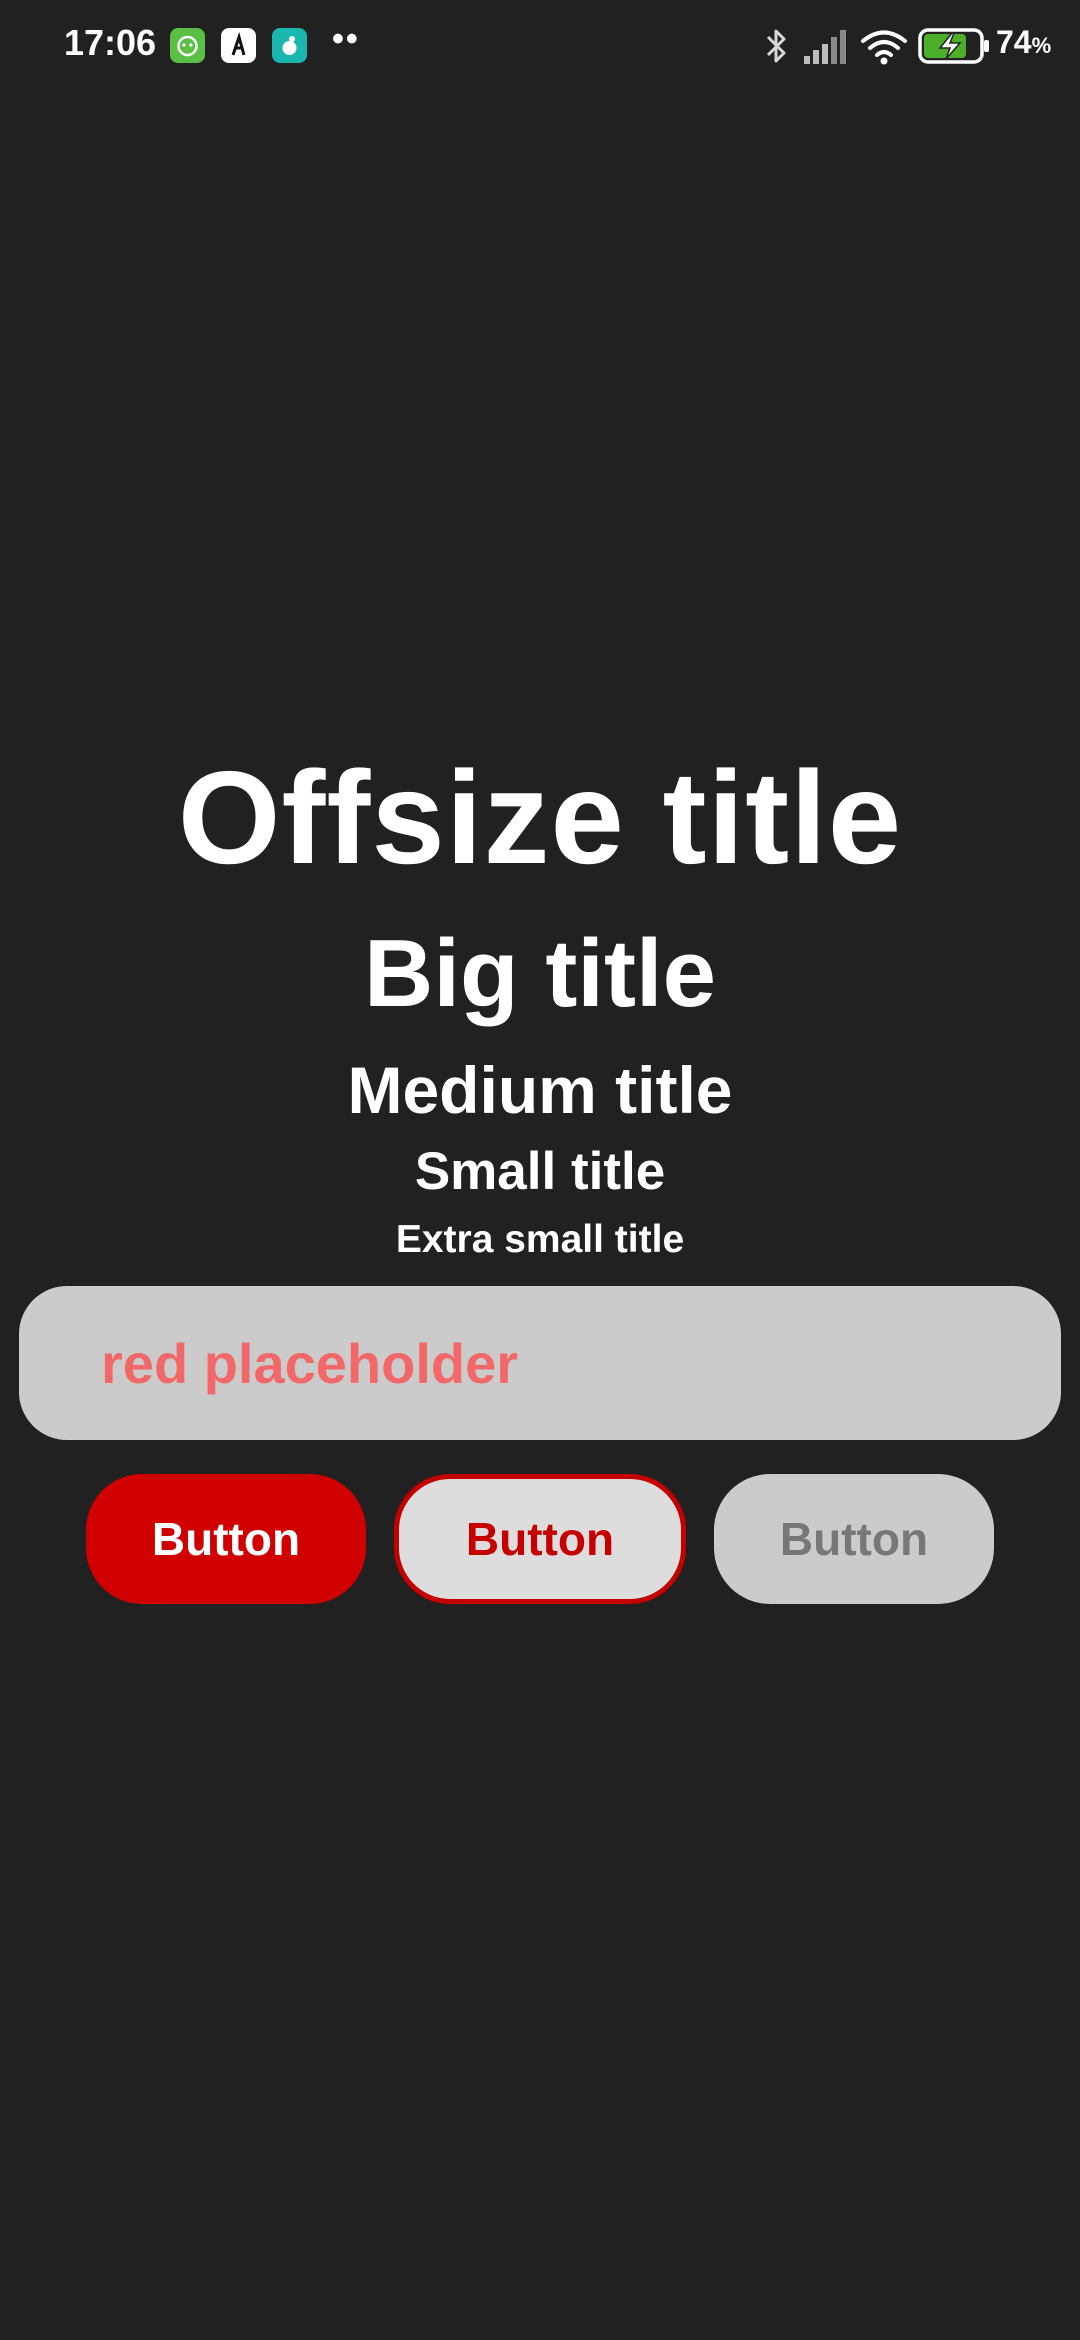 The image size is (1080, 2340). Describe the element at coordinates (187, 45) in the screenshot. I see `app-notification-green-icon` at that location.